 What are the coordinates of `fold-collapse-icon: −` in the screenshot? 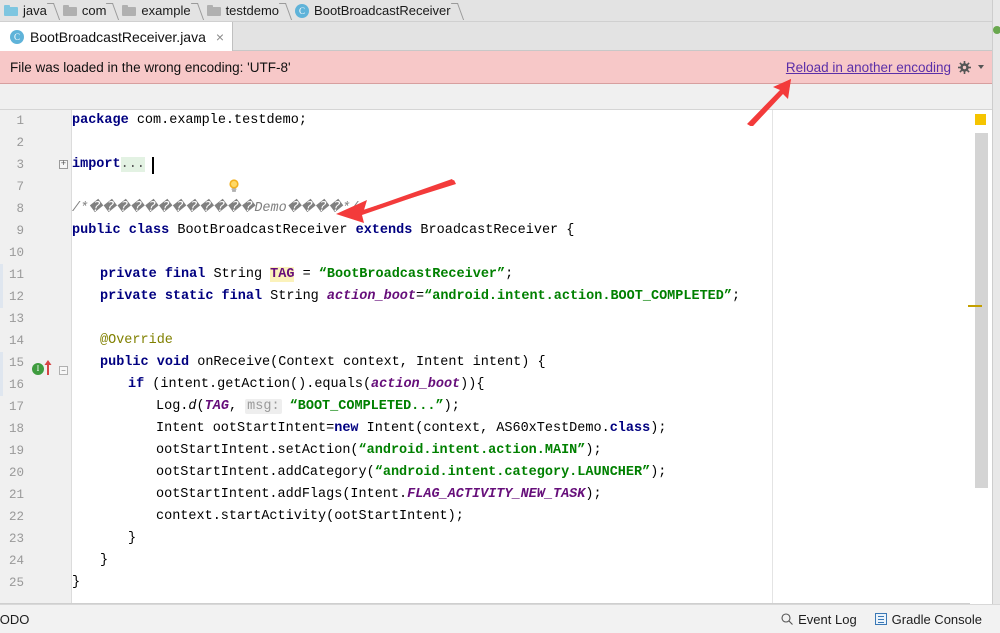 It's located at (63, 370).